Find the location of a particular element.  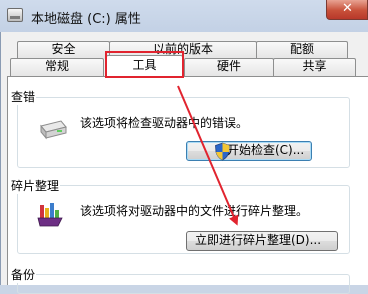

error-check-title: 查错 is located at coordinates (23, 96).